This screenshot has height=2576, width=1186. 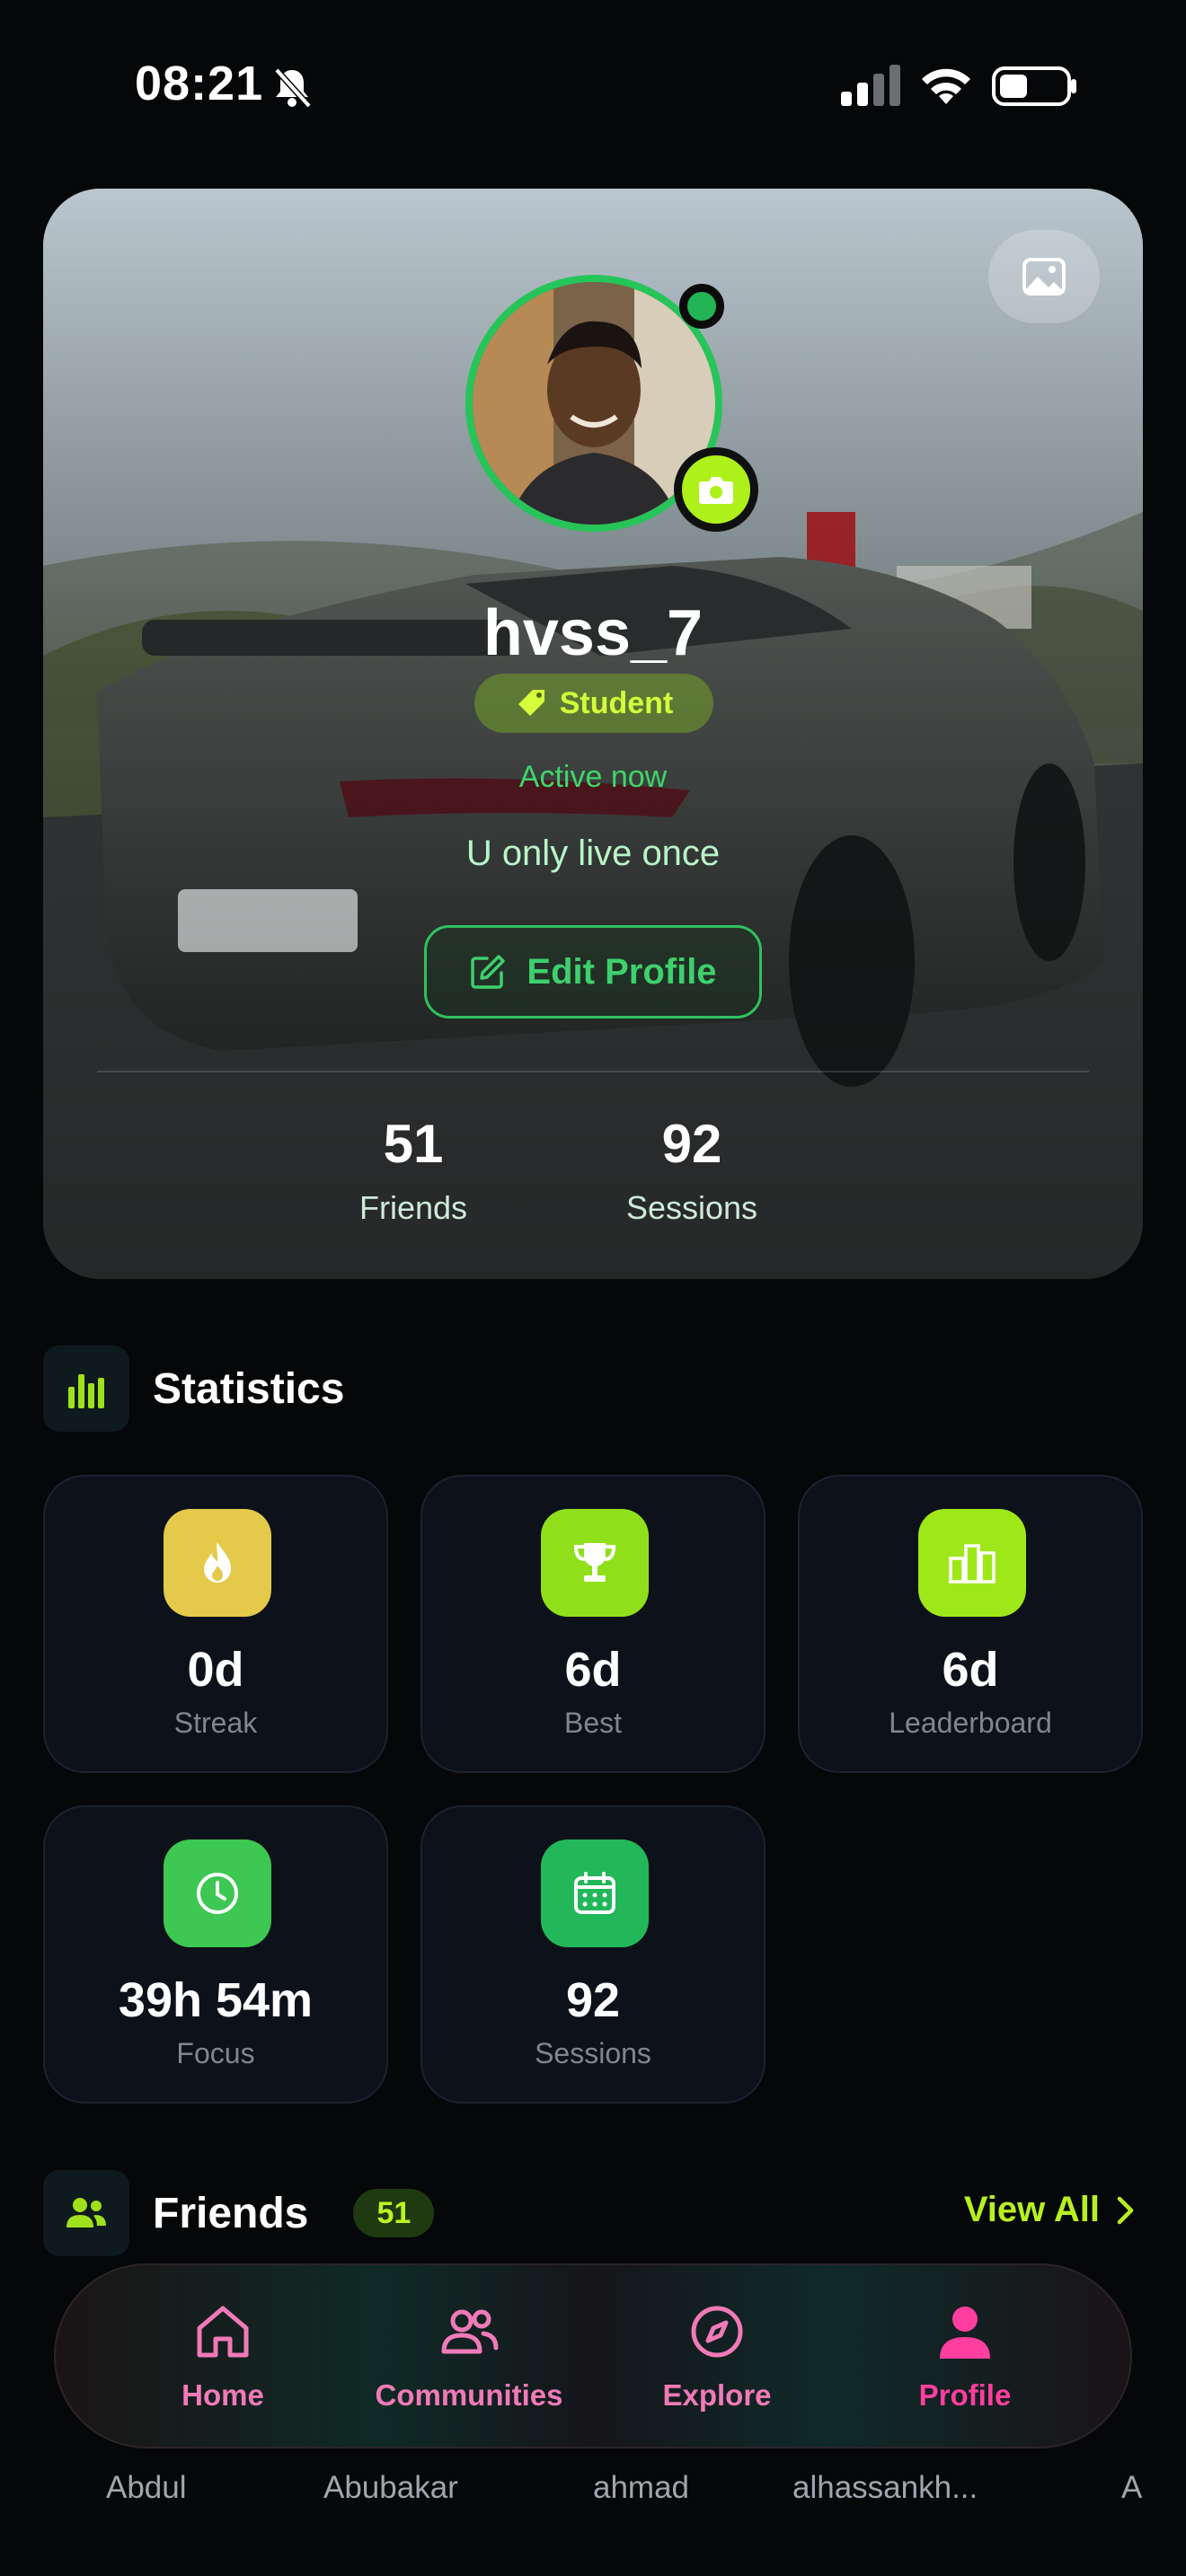 I want to click on friends-stat: 51 Friends, so click(x=413, y=1172).